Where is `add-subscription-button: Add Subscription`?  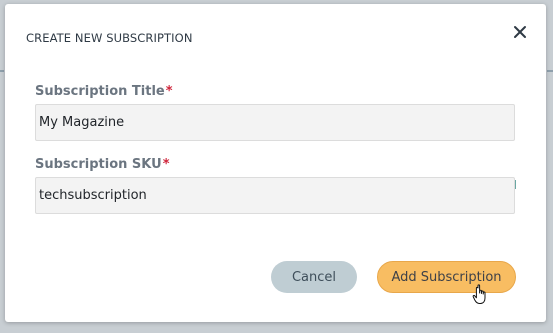
add-subscription-button: Add Subscription is located at coordinates (446, 277).